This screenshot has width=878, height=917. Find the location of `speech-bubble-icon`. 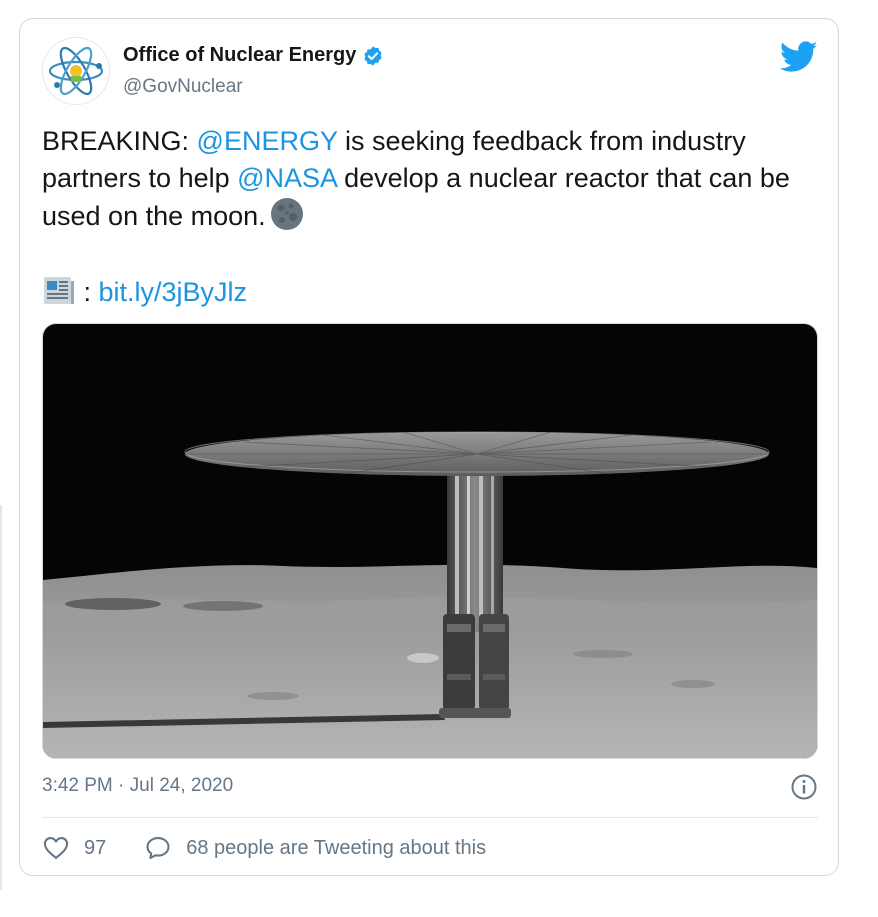

speech-bubble-icon is located at coordinates (158, 848).